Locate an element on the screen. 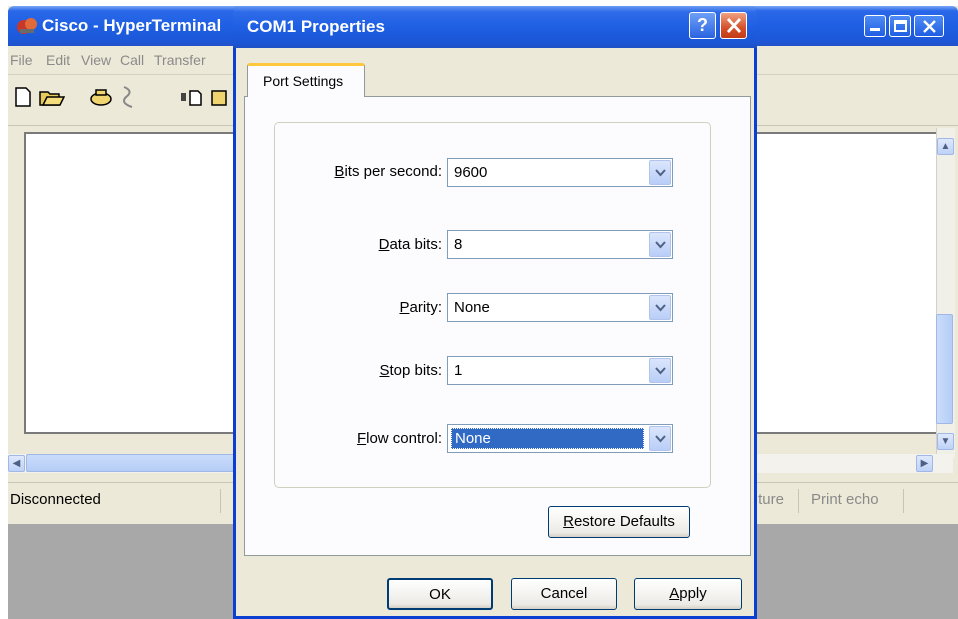 Image resolution: width=958 pixels, height=619 pixels. flow-control-select: None is located at coordinates (560, 438).